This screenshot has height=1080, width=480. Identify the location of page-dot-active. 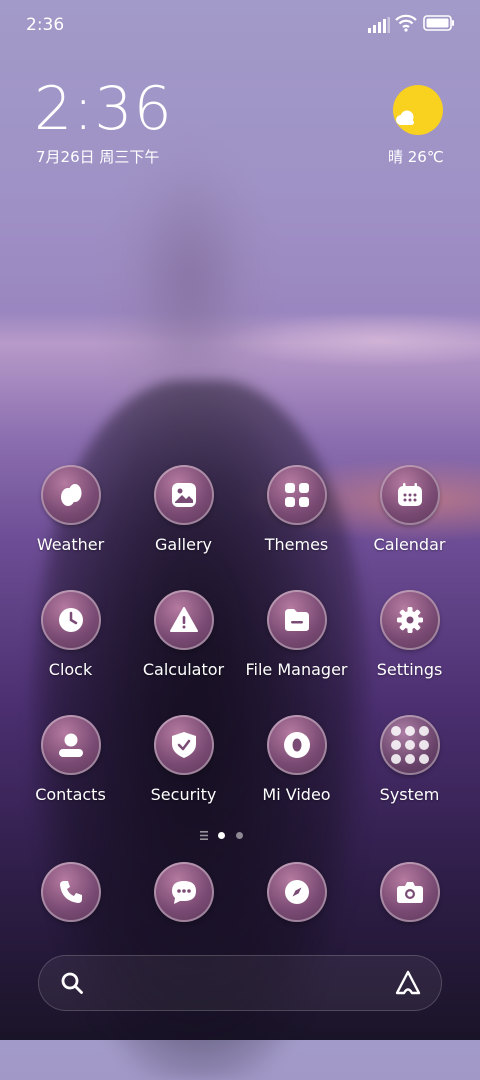
(221, 835).